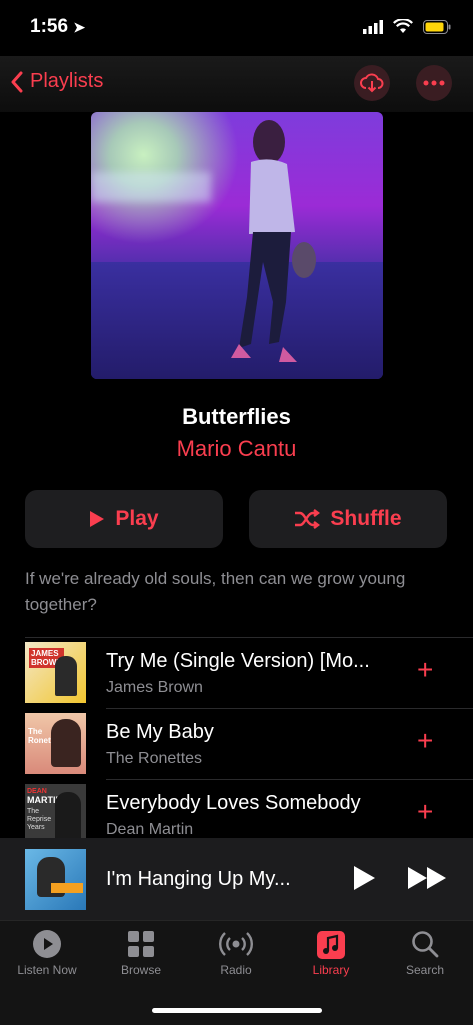 The image size is (473, 1025). Describe the element at coordinates (236, 944) in the screenshot. I see `radio-waves-icon` at that location.